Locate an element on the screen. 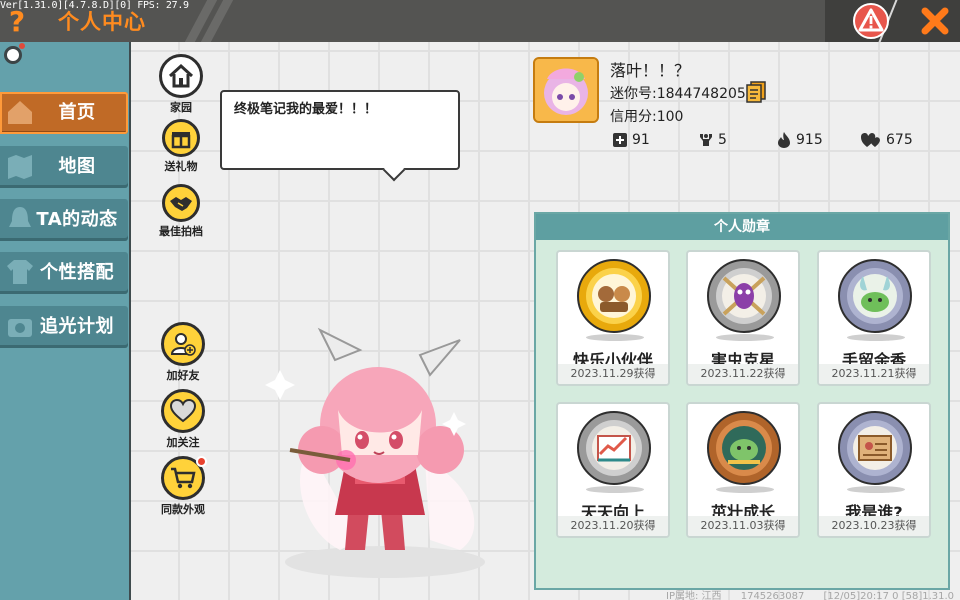 The image size is (960, 600). gift-icon is located at coordinates (181, 140).